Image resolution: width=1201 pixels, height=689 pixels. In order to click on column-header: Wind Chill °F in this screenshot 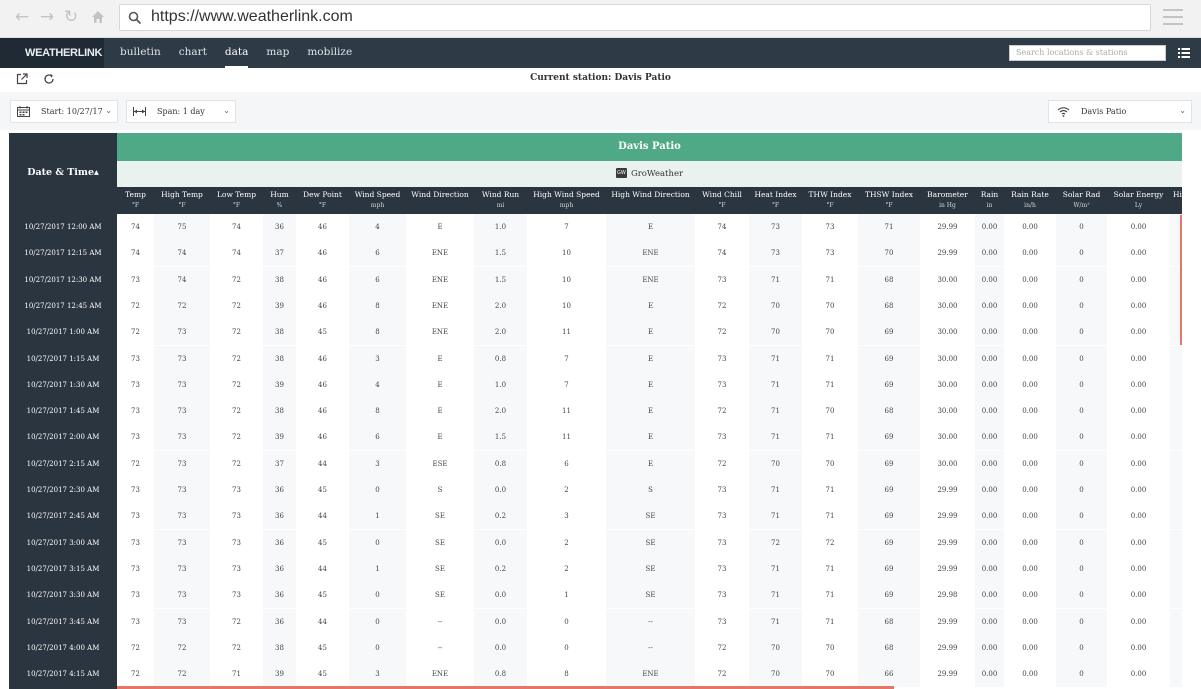, I will do `click(722, 200)`.